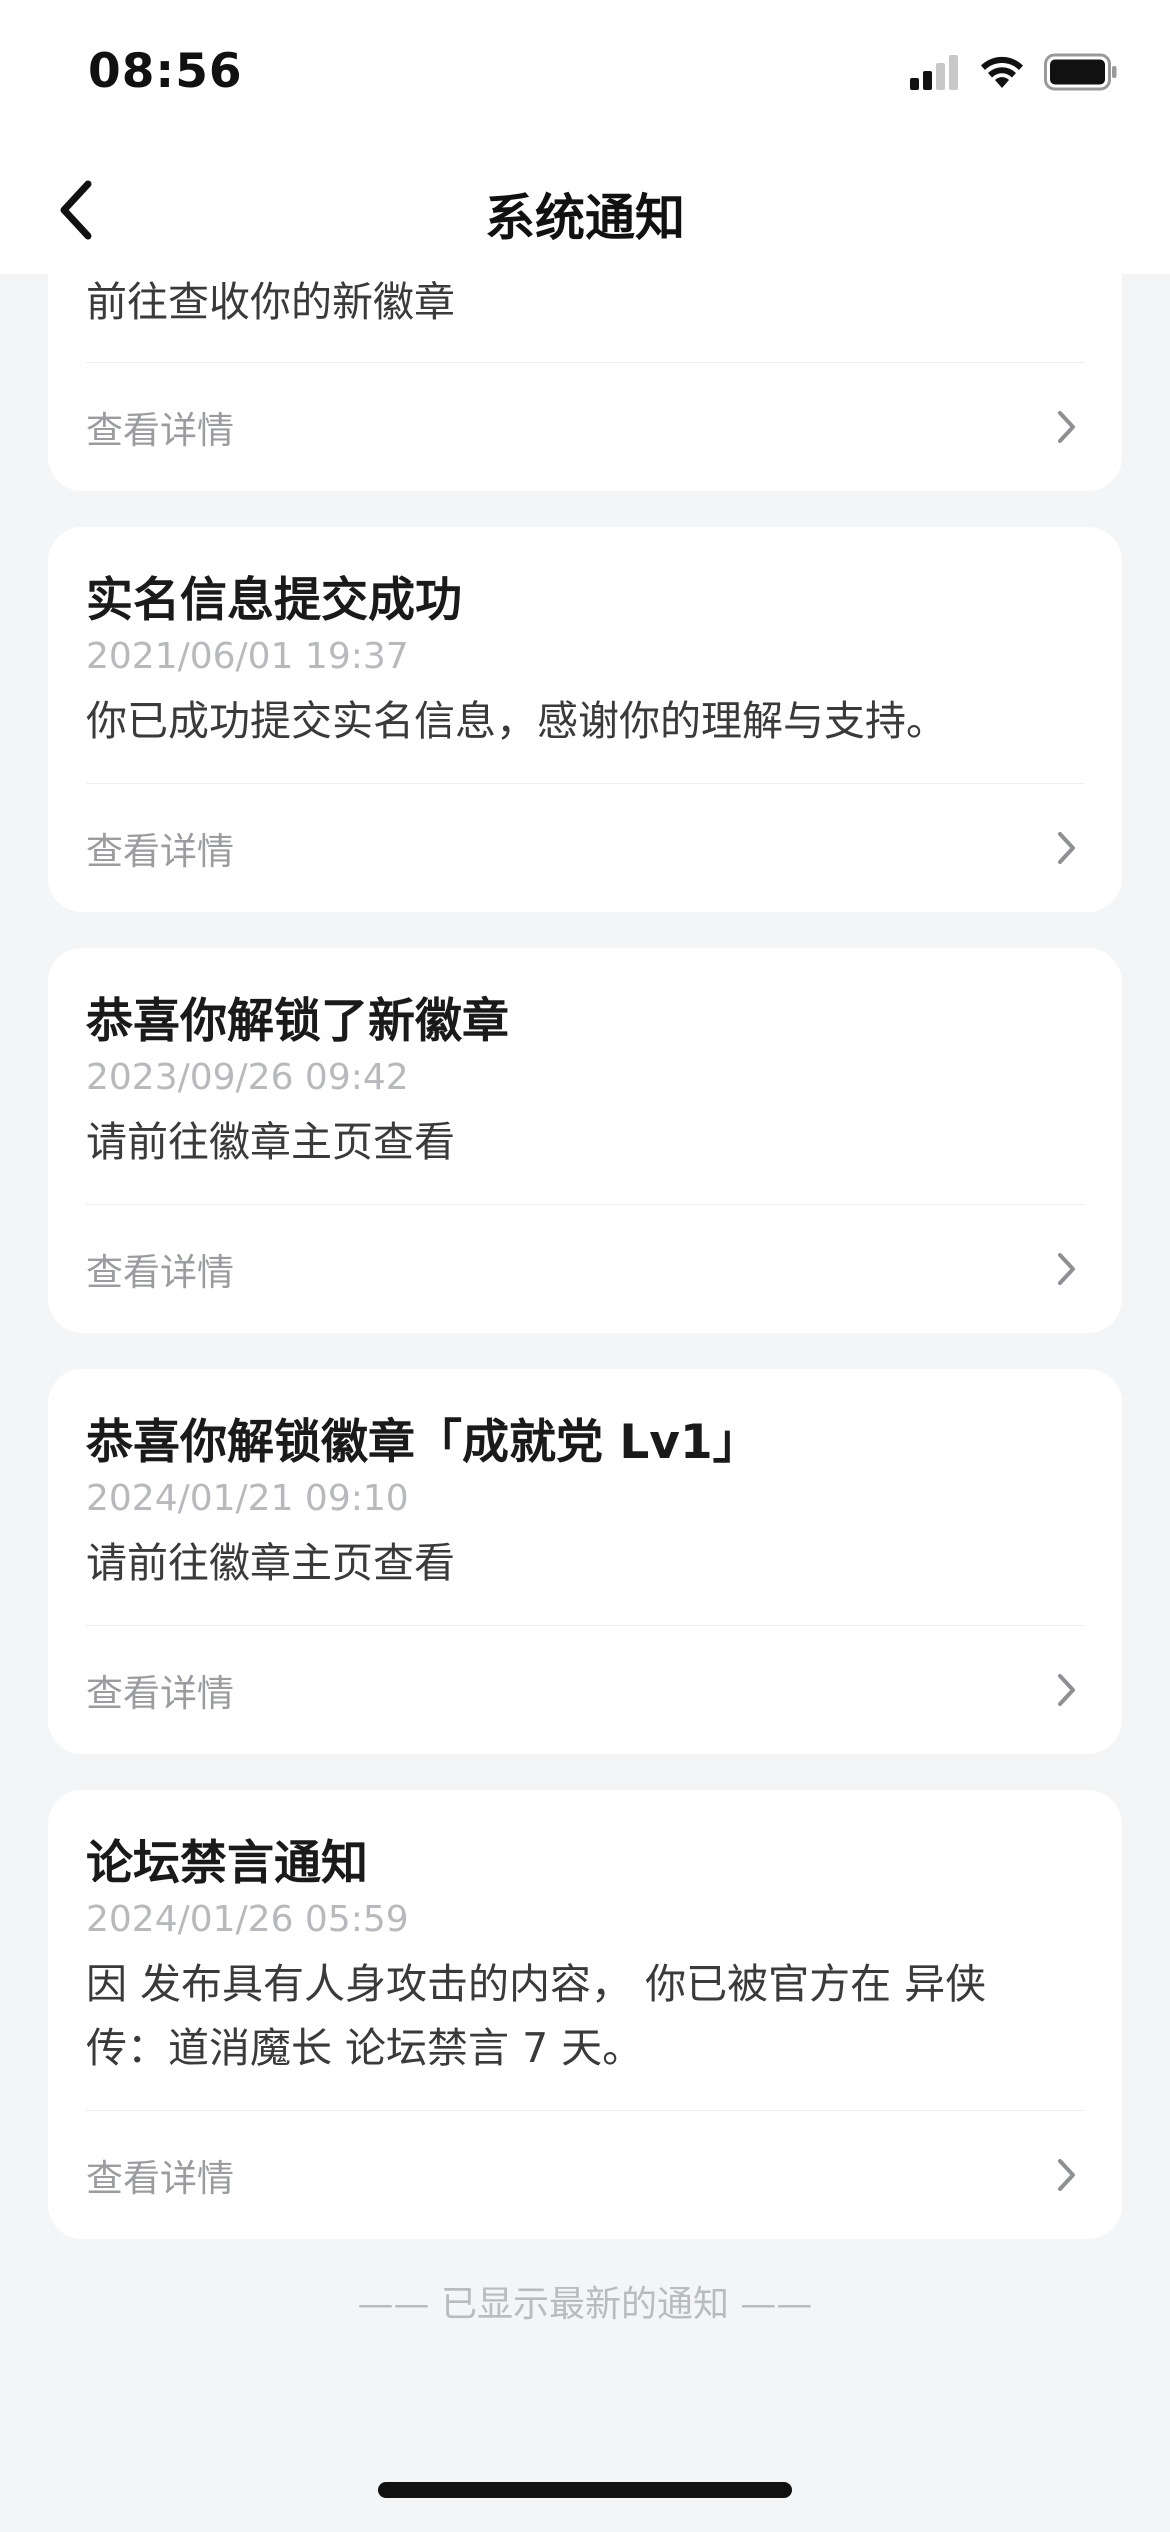 Image resolution: width=1170 pixels, height=2532 pixels. Describe the element at coordinates (247, 656) in the screenshot. I see `notification-date: 2021/06/01 19:37` at that location.